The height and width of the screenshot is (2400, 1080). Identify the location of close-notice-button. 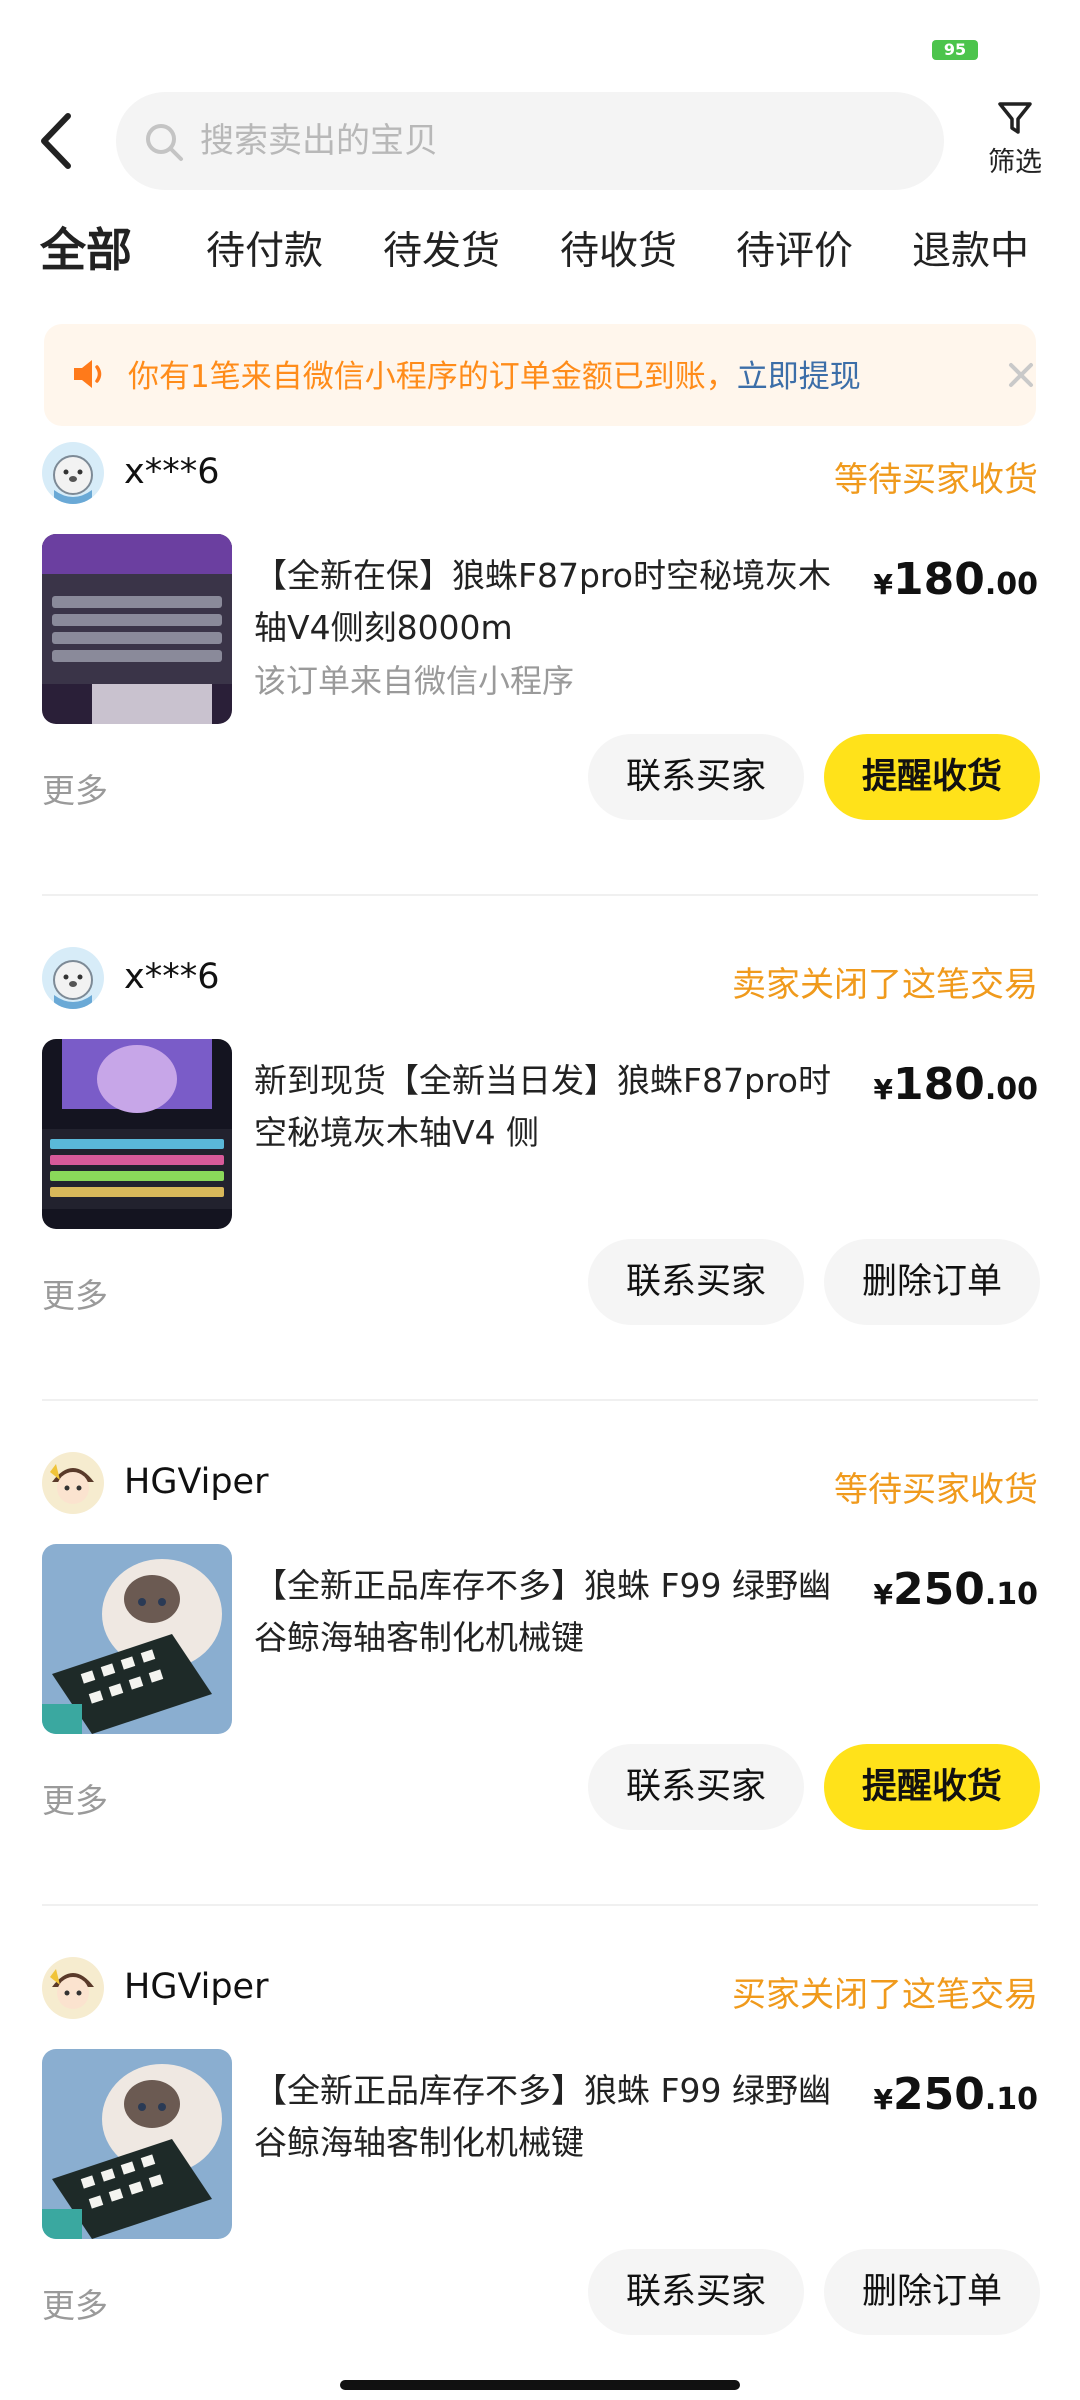
(1021, 375).